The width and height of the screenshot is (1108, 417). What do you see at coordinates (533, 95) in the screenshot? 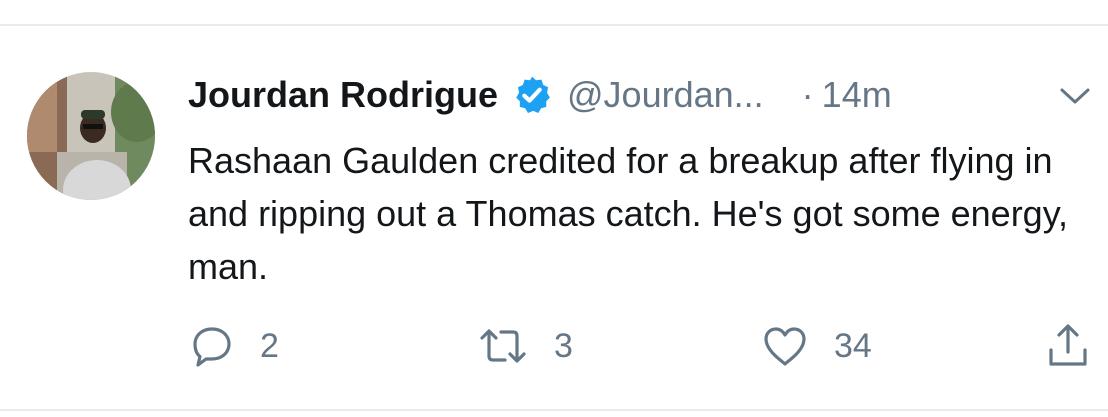
I see `verified-badge-icon` at bounding box center [533, 95].